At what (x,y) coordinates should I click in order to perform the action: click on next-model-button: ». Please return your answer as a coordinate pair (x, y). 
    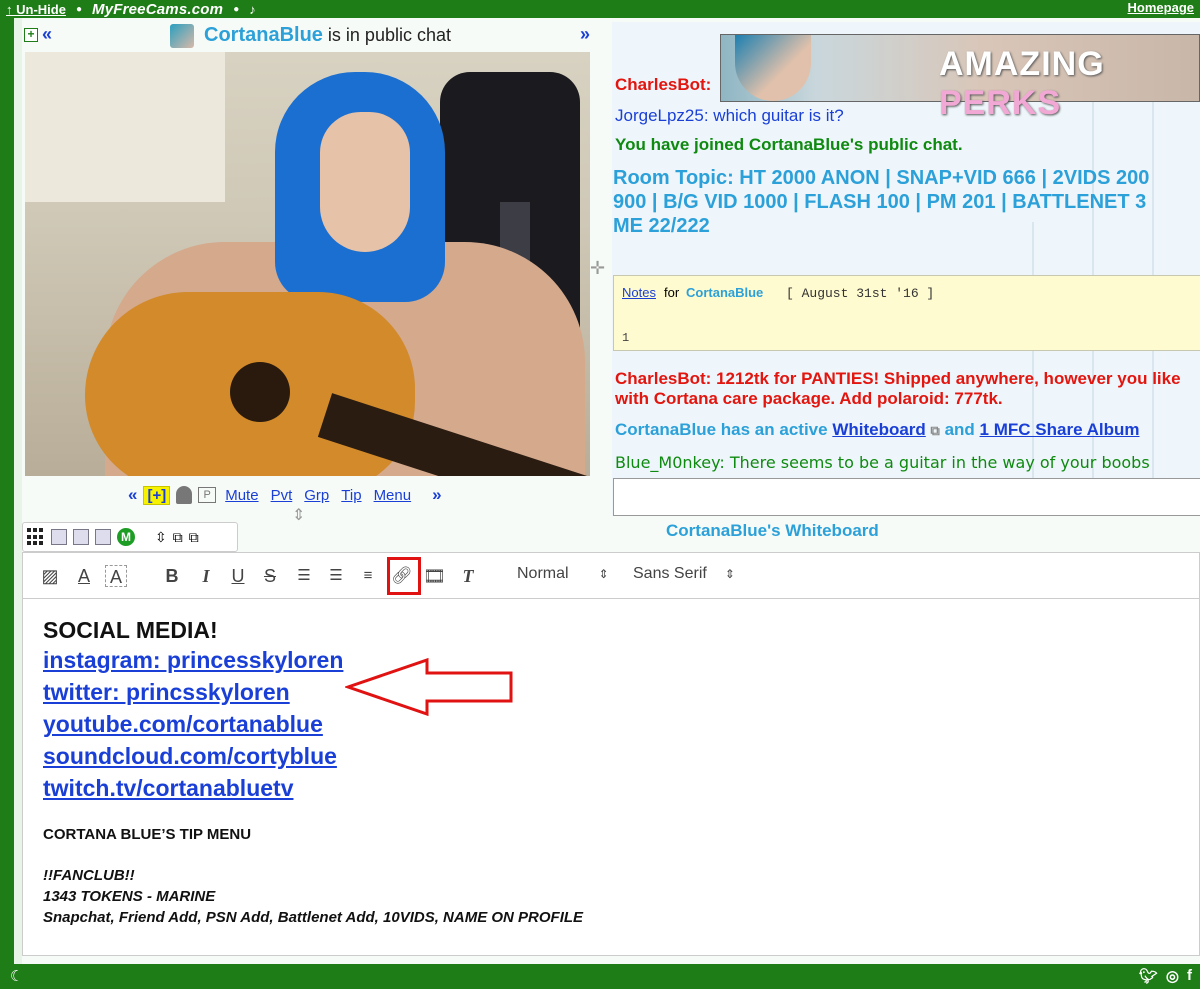
    Looking at the image, I should click on (585, 34).